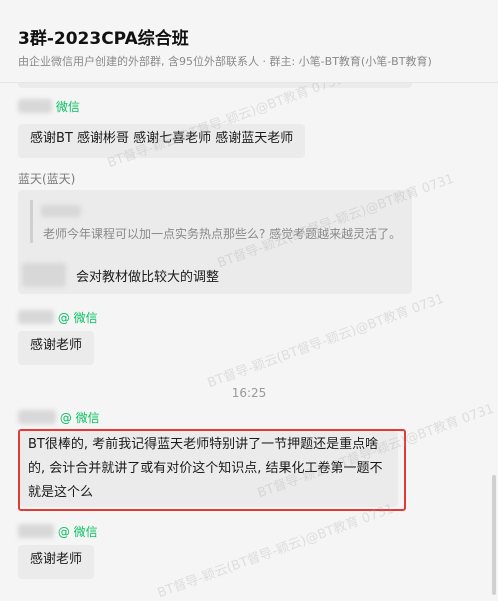 Image resolution: width=498 pixels, height=601 pixels. Describe the element at coordinates (222, 234) in the screenshot. I see `quote-text: 老师今年课程可以加一点实务热点那些么? 感觉考题越来越灵活了。` at that location.